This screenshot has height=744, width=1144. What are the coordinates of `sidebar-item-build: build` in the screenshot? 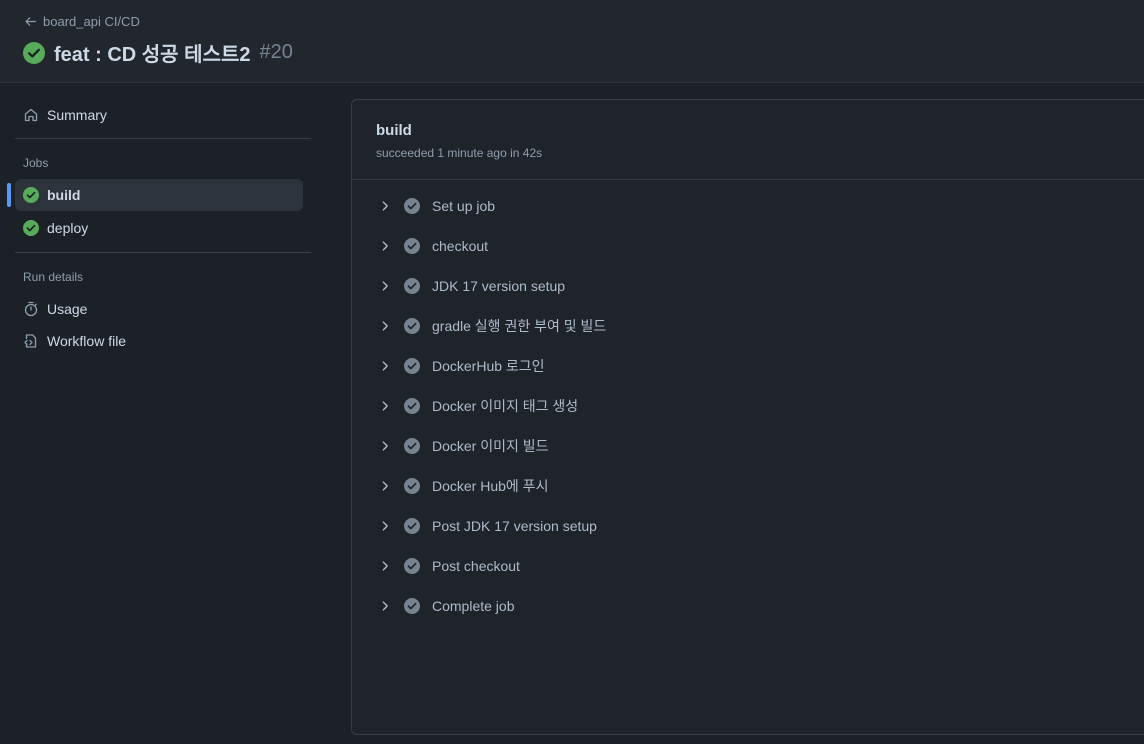 It's located at (159, 195).